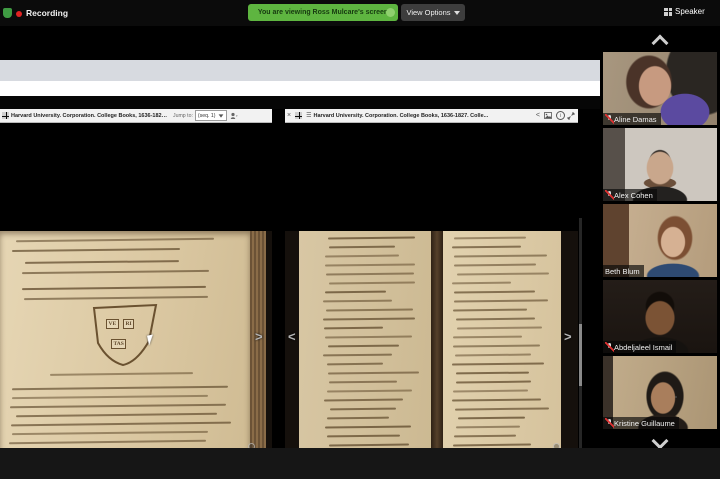 This screenshot has height=479, width=720. What do you see at coordinates (660, 88) in the screenshot?
I see `participant-video-aline-damas: Aline Damas` at bounding box center [660, 88].